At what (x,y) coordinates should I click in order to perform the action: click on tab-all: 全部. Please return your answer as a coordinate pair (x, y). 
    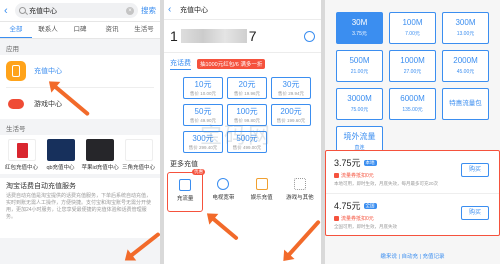
    Looking at the image, I should click on (16, 30).